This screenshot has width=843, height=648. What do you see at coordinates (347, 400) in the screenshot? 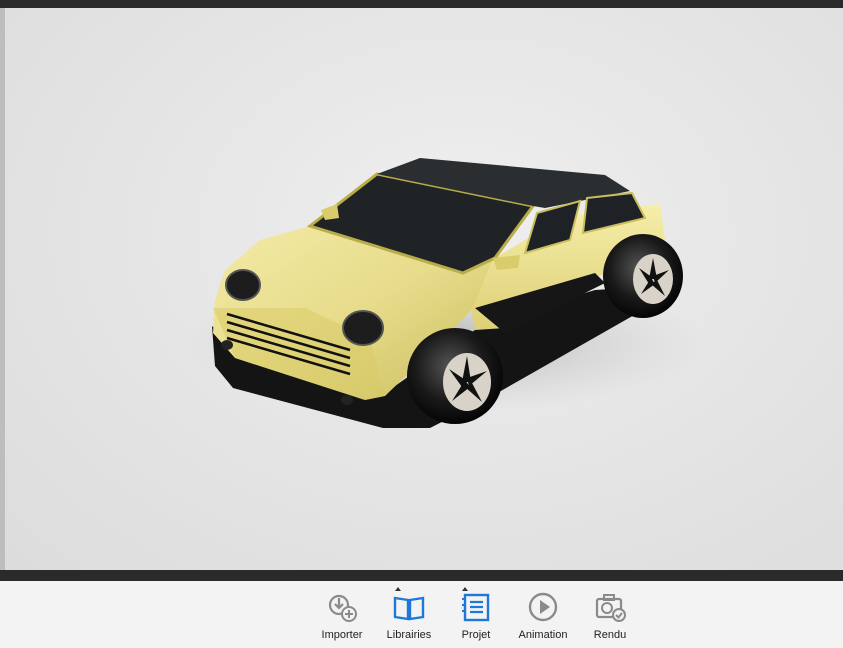
I see `car-foglight-right` at bounding box center [347, 400].